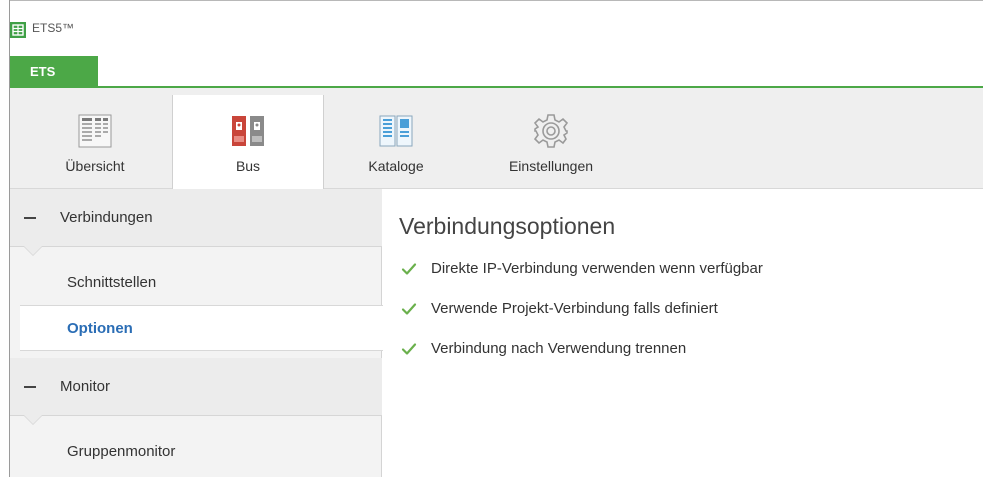 This screenshot has width=983, height=477. Describe the element at coordinates (248, 166) in the screenshot. I see `tab-bus-label: Bus` at that location.